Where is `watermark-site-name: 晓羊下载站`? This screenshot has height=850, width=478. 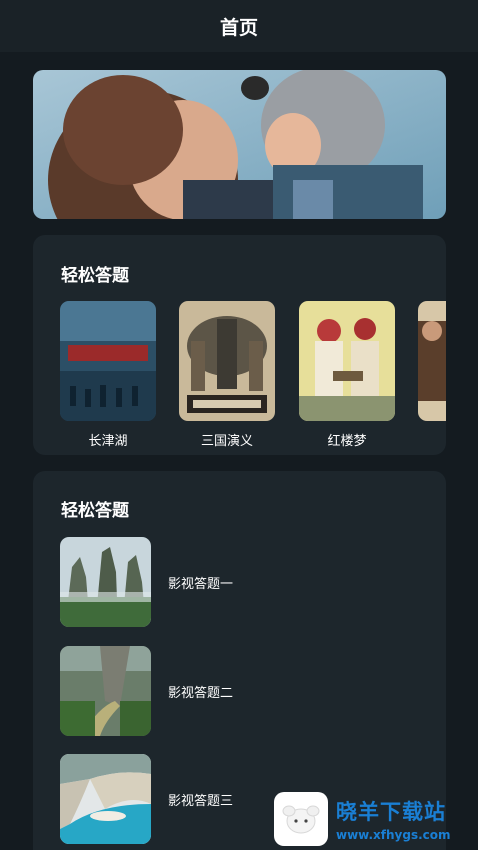
watermark-site-name: 晓羊下载站 is located at coordinates (391, 812).